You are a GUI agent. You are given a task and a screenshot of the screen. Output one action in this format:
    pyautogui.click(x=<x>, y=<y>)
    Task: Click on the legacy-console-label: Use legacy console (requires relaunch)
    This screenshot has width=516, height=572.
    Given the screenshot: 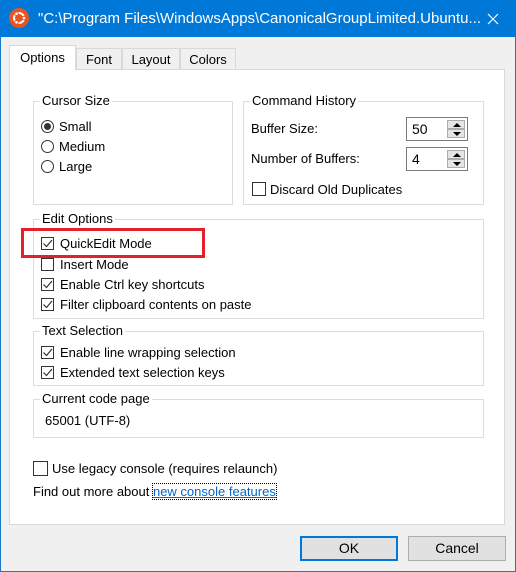 What is the action you would take?
    pyautogui.click(x=164, y=469)
    